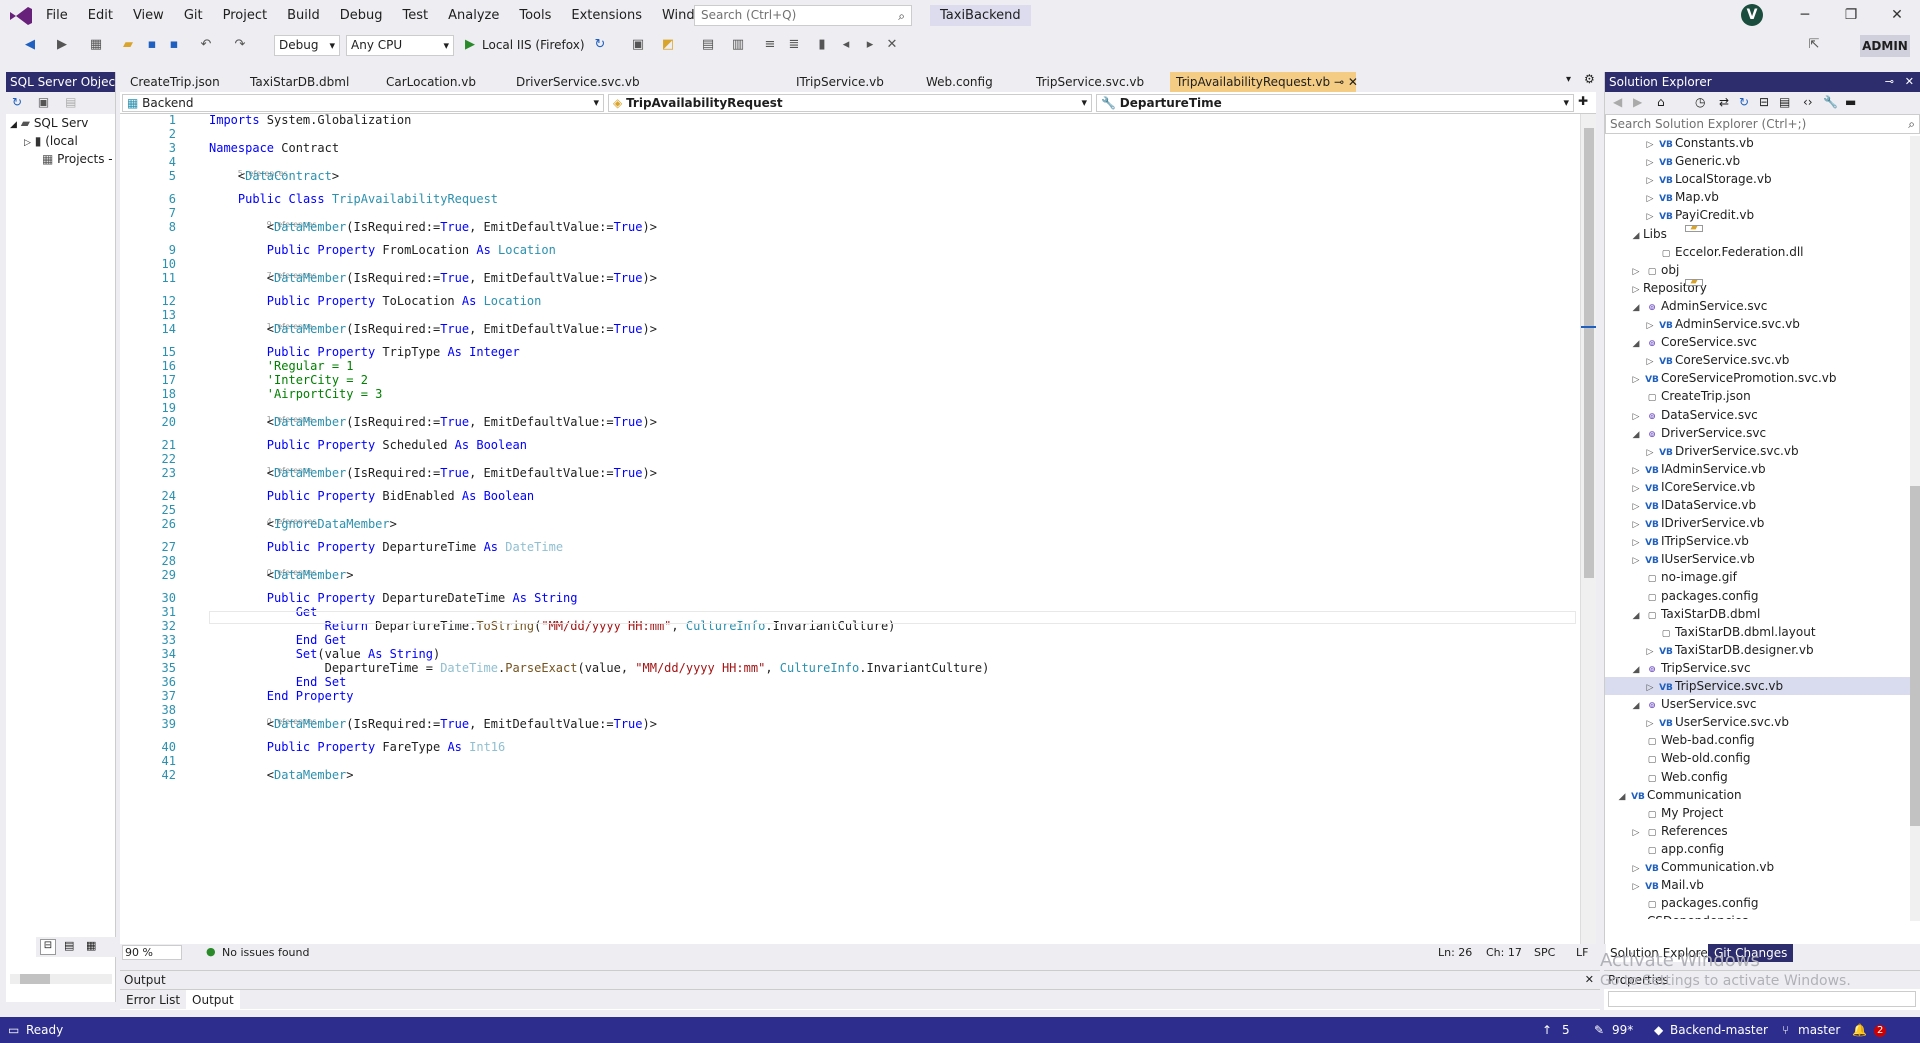 Image resolution: width=1920 pixels, height=1043 pixels. I want to click on solution-tree-item: ◢▢CSDependencies, so click(1758, 915).